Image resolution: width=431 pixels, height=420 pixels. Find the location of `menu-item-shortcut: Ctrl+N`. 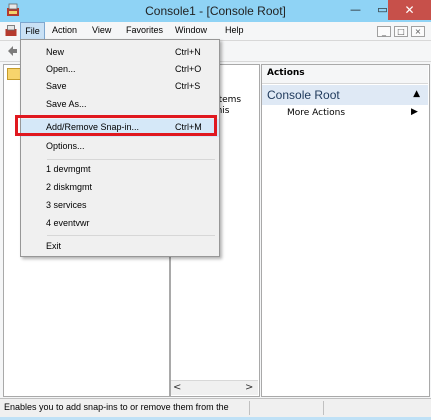

menu-item-shortcut: Ctrl+N is located at coordinates (188, 52).